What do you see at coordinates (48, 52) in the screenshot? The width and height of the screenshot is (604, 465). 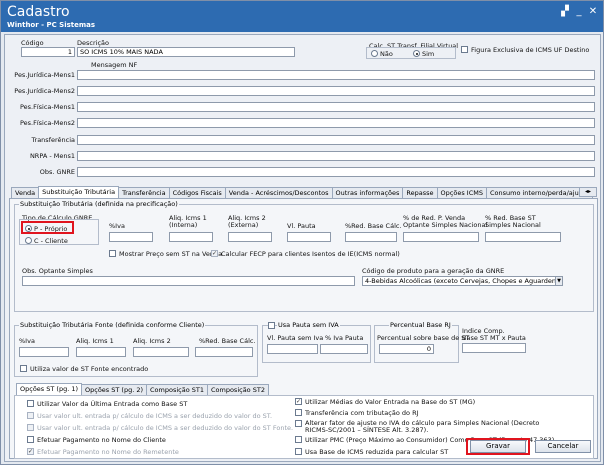 I see `codigo-field: 1` at bounding box center [48, 52].